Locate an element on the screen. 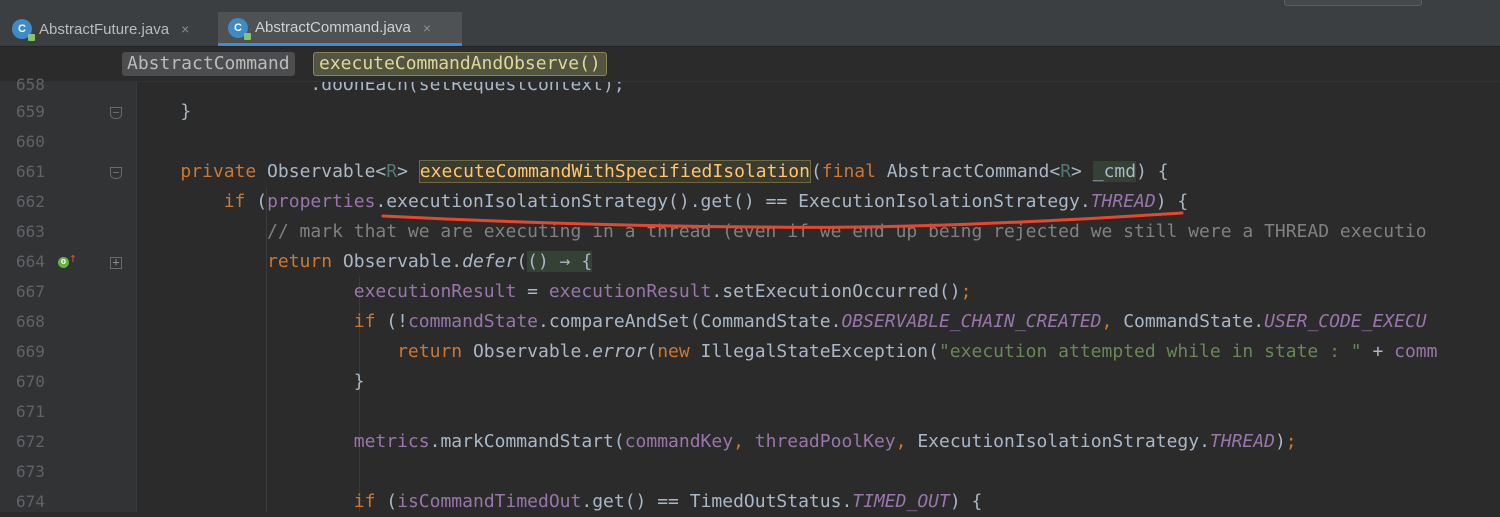 The image size is (1500, 517). line-number: 671 is located at coordinates (30, 411).